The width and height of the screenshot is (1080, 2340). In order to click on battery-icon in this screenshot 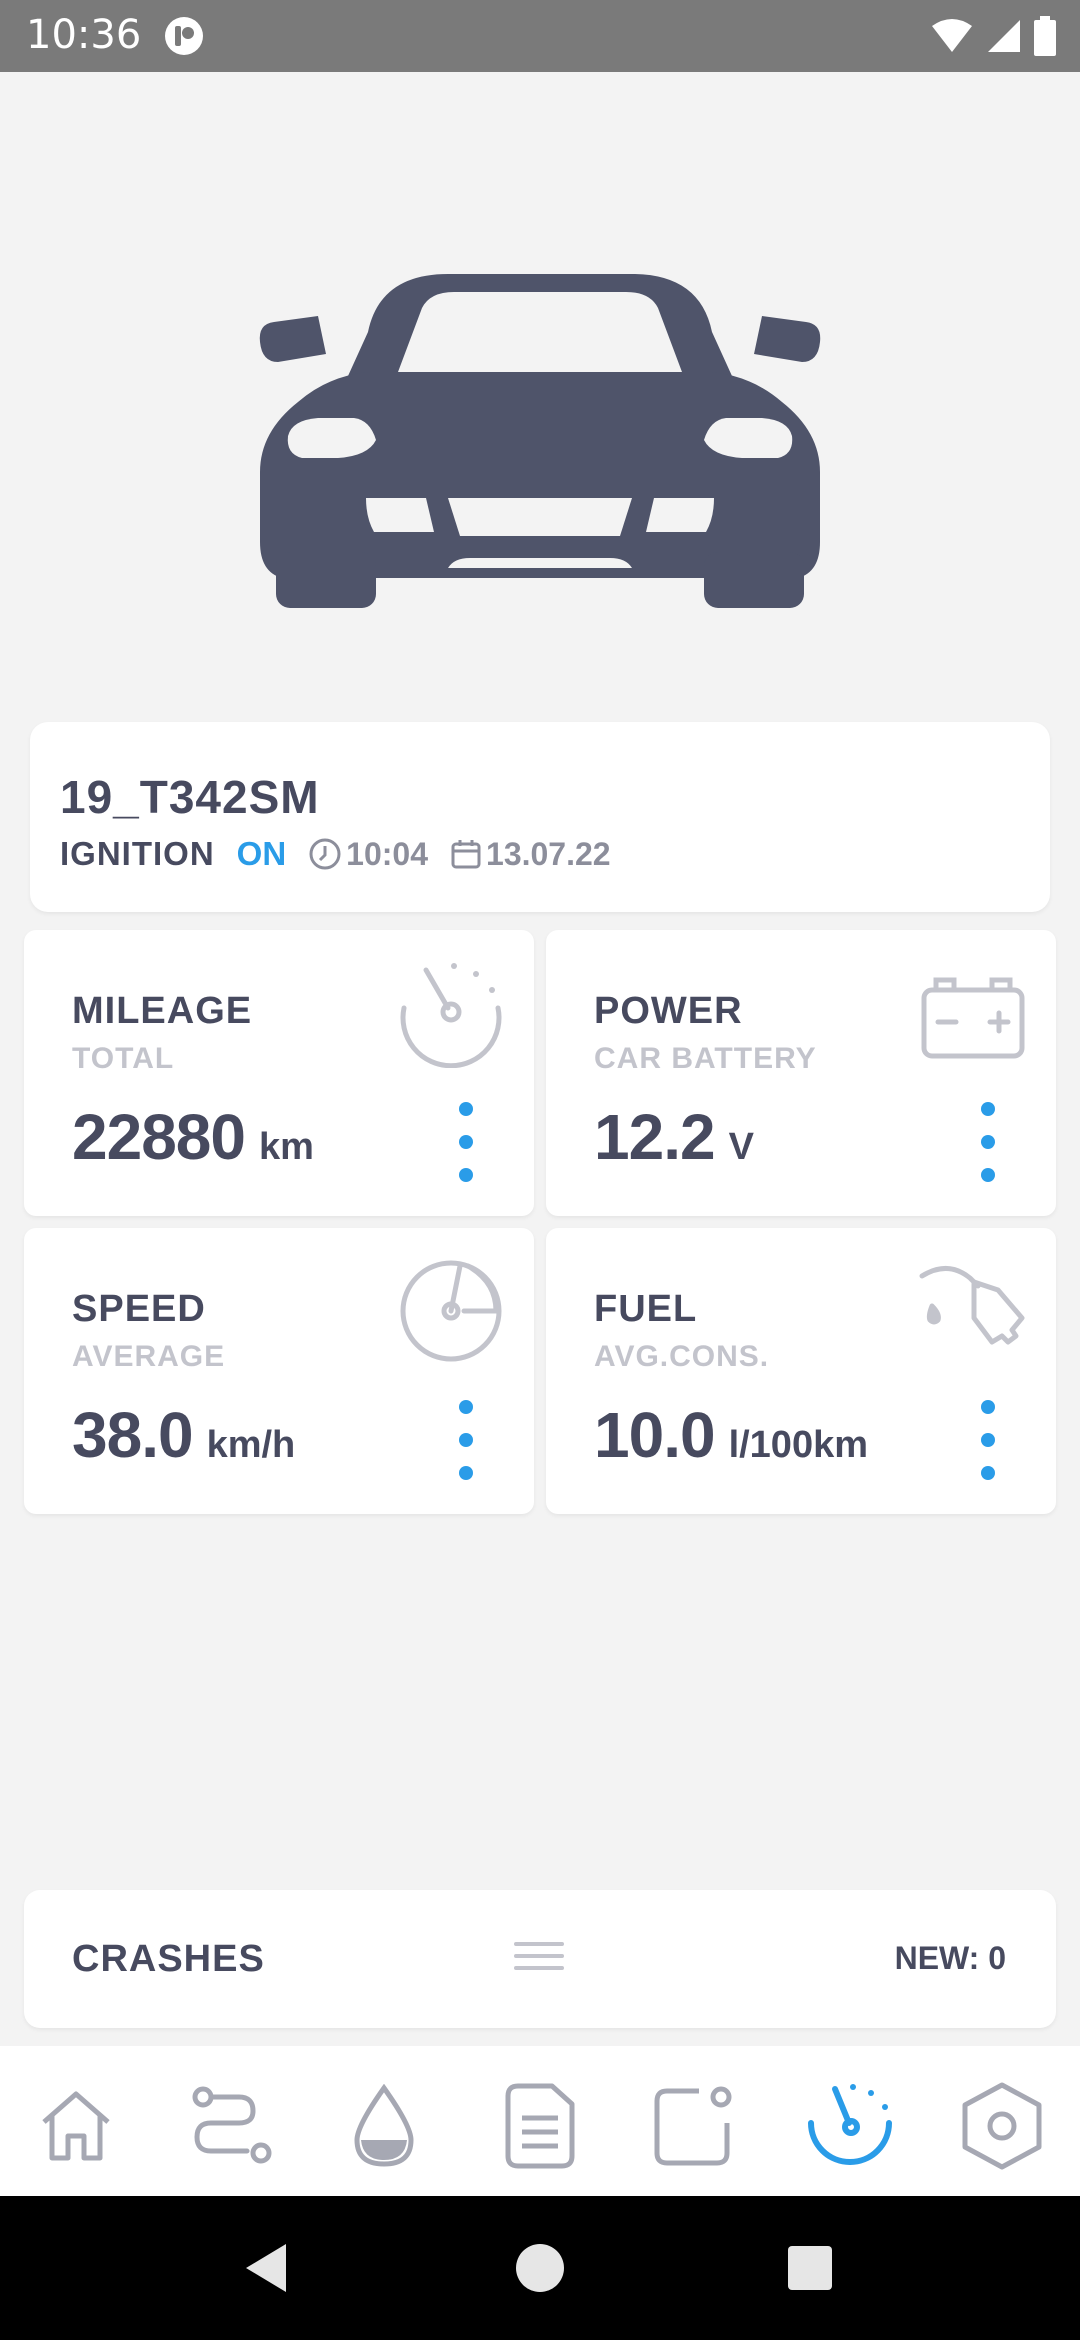, I will do `click(973, 1018)`.